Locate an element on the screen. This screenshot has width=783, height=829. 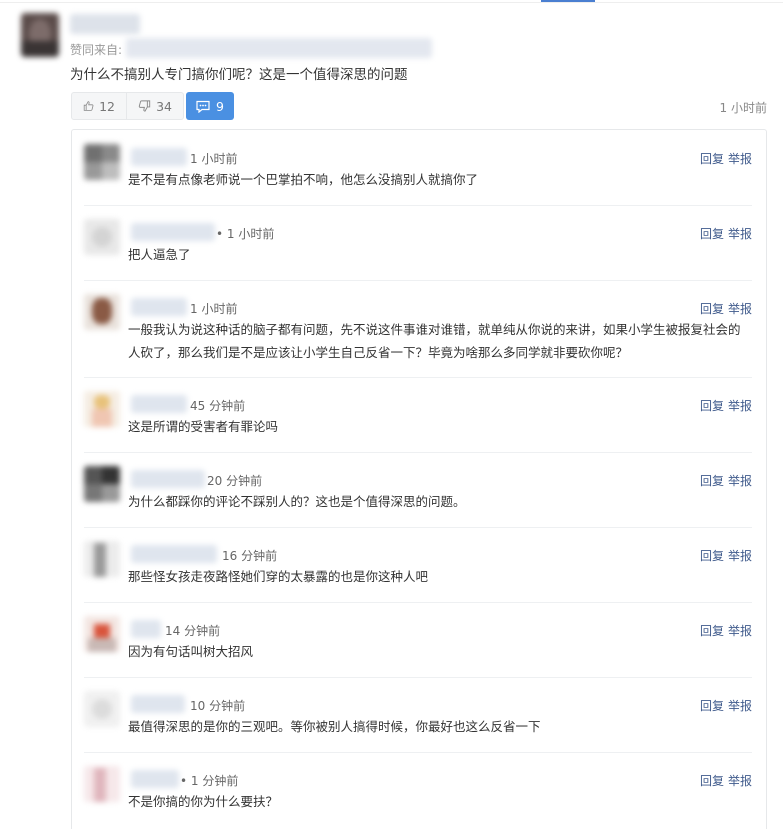
reply-text: 最值得深思的是你的三观吧。等你被别人搞得时候，你最好也这么反省一下 is located at coordinates (334, 726).